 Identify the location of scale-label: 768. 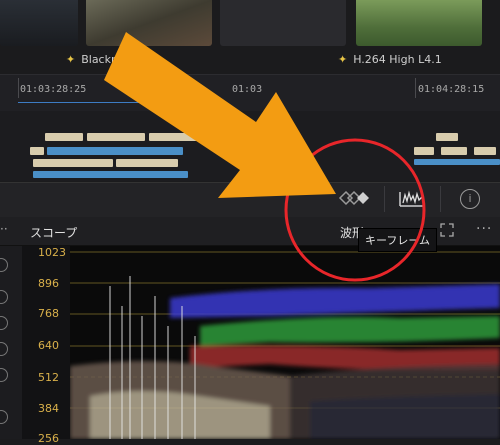
(48, 313).